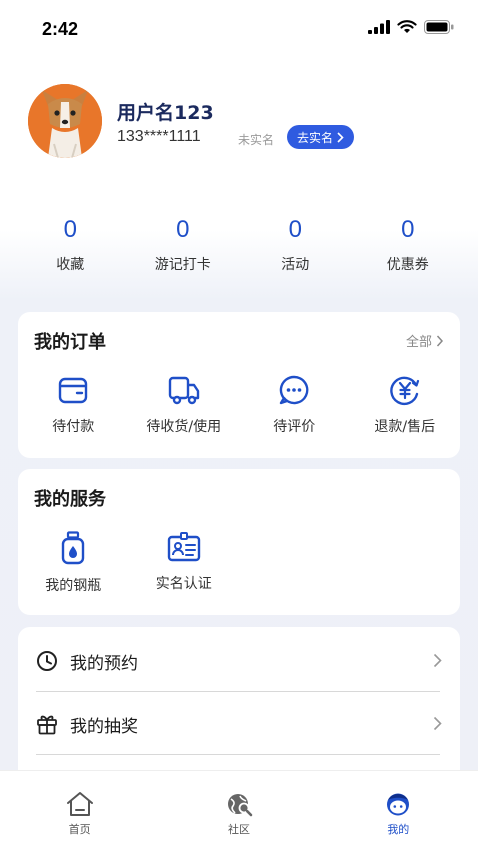 This screenshot has width=478, height=850. Describe the element at coordinates (73, 427) in the screenshot. I see `order-item-label: 待付款` at that location.